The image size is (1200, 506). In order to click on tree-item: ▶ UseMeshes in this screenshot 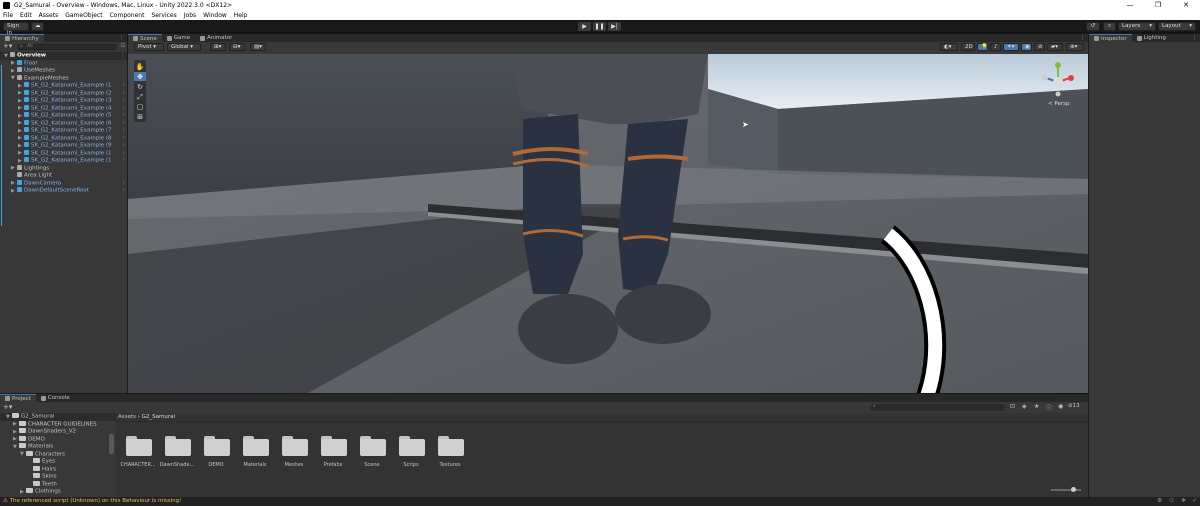, I will do `click(63, 71)`.